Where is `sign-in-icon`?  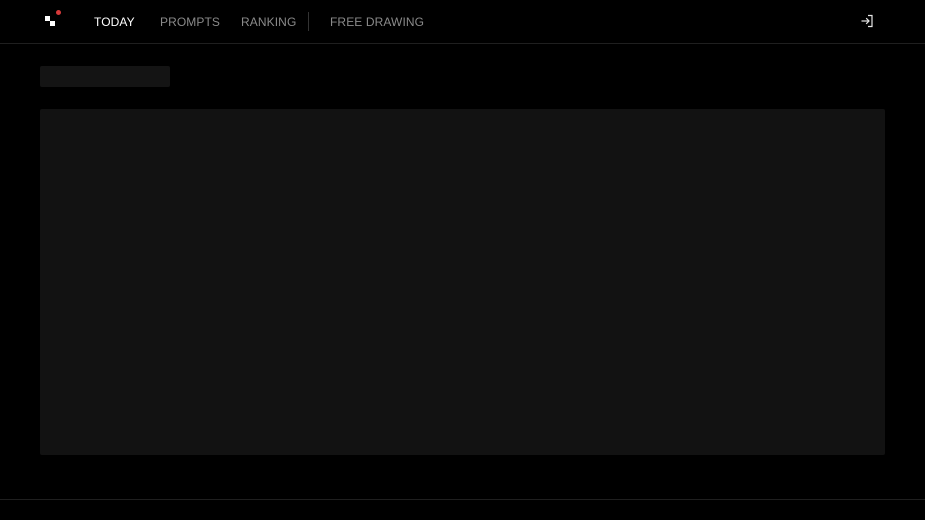 sign-in-icon is located at coordinates (867, 21).